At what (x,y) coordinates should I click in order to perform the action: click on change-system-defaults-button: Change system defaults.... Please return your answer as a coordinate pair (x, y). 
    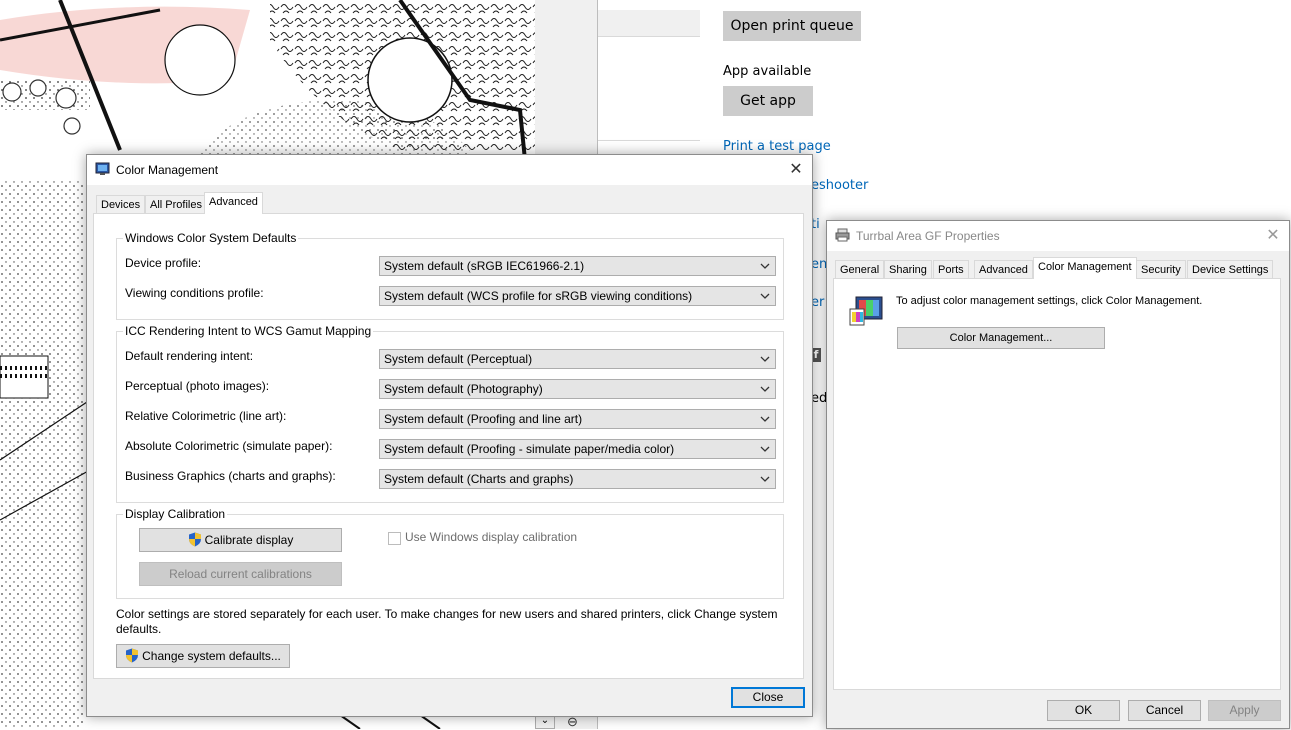
    Looking at the image, I should click on (203, 656).